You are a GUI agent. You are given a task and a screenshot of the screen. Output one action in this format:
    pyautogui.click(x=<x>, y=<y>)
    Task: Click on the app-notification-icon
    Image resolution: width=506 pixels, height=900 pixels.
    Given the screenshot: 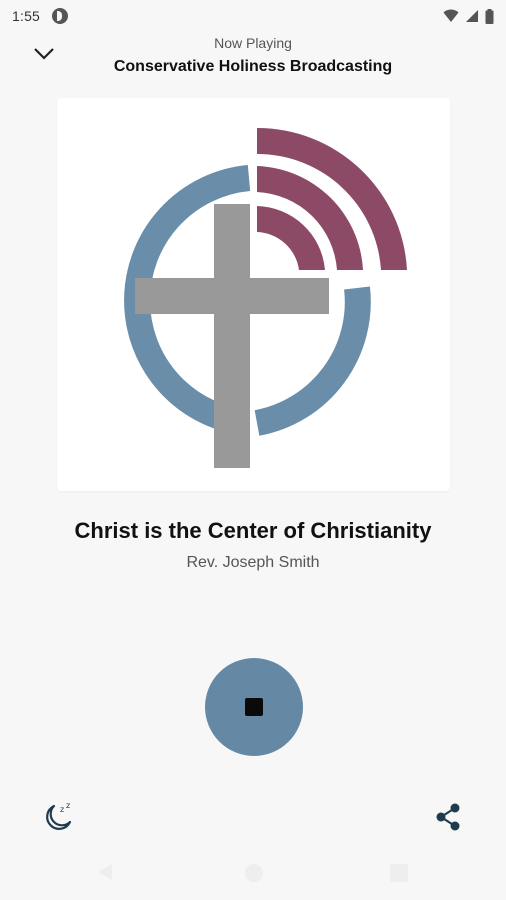 What is the action you would take?
    pyautogui.click(x=60, y=16)
    